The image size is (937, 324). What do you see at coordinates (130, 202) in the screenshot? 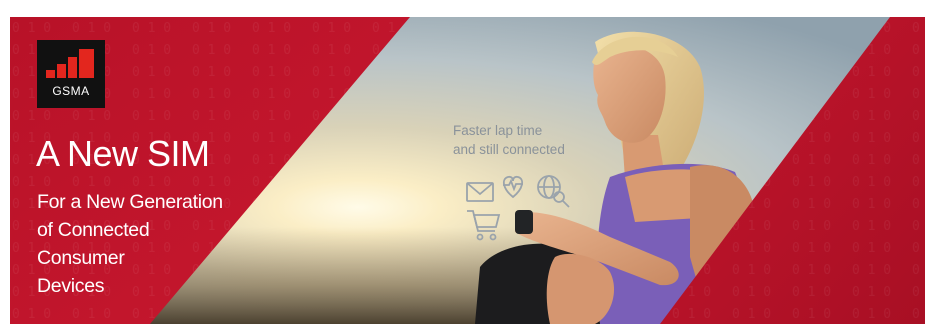
I see `subheadline-line: For a New Generation` at bounding box center [130, 202].